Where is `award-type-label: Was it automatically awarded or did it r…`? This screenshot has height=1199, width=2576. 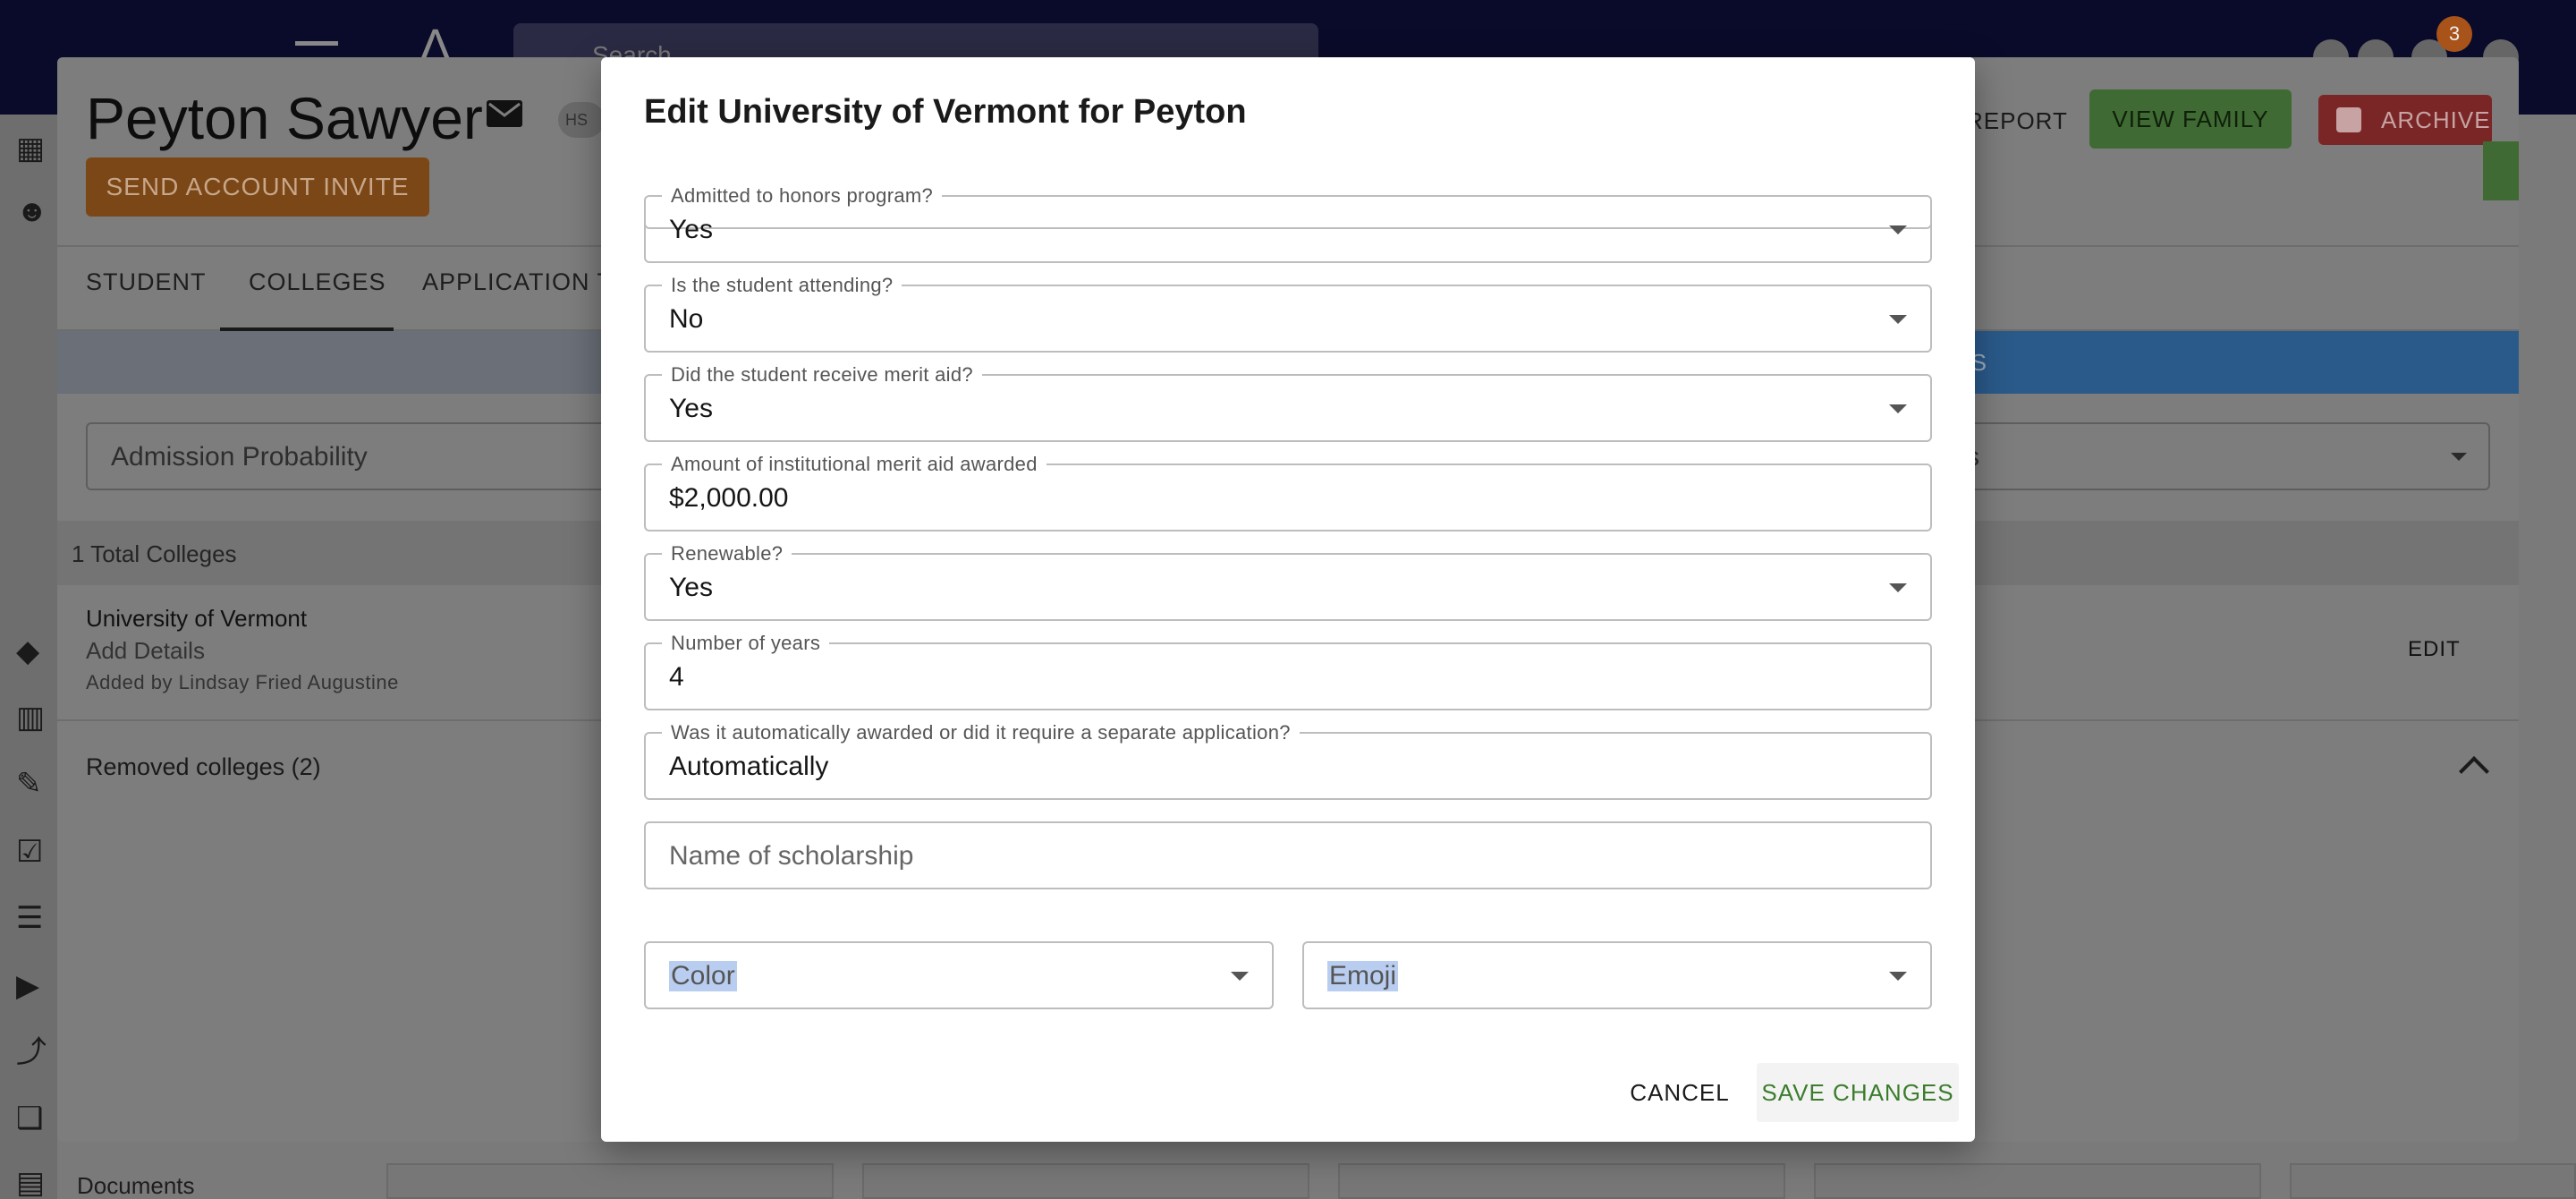 award-type-label: Was it automatically awarded or did it r… is located at coordinates (981, 732).